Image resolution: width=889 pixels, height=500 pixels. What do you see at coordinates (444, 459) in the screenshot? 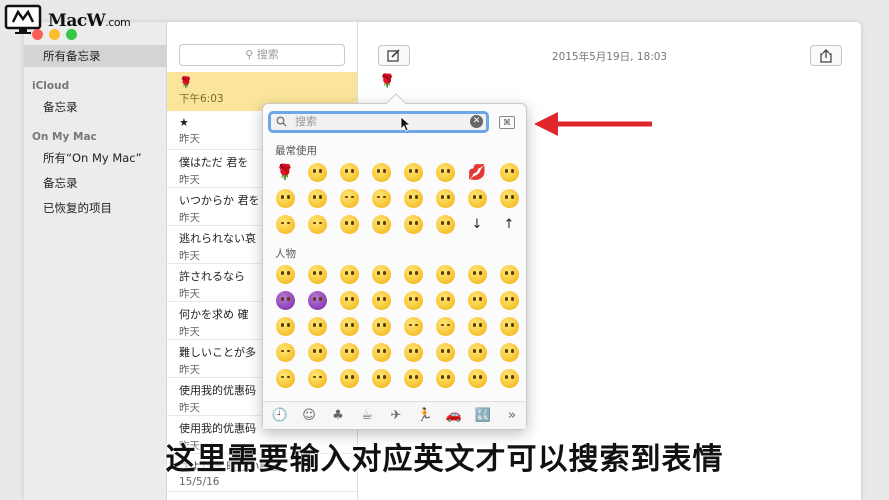
I see `video-subtitle: 这里需要输入对应英文才可以搜索到表情` at bounding box center [444, 459].